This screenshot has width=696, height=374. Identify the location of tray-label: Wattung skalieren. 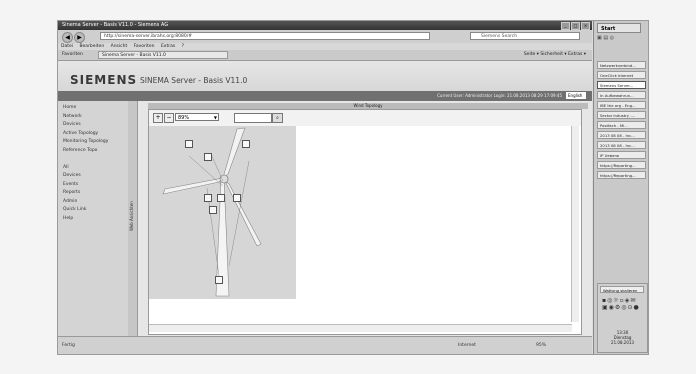
(622, 289).